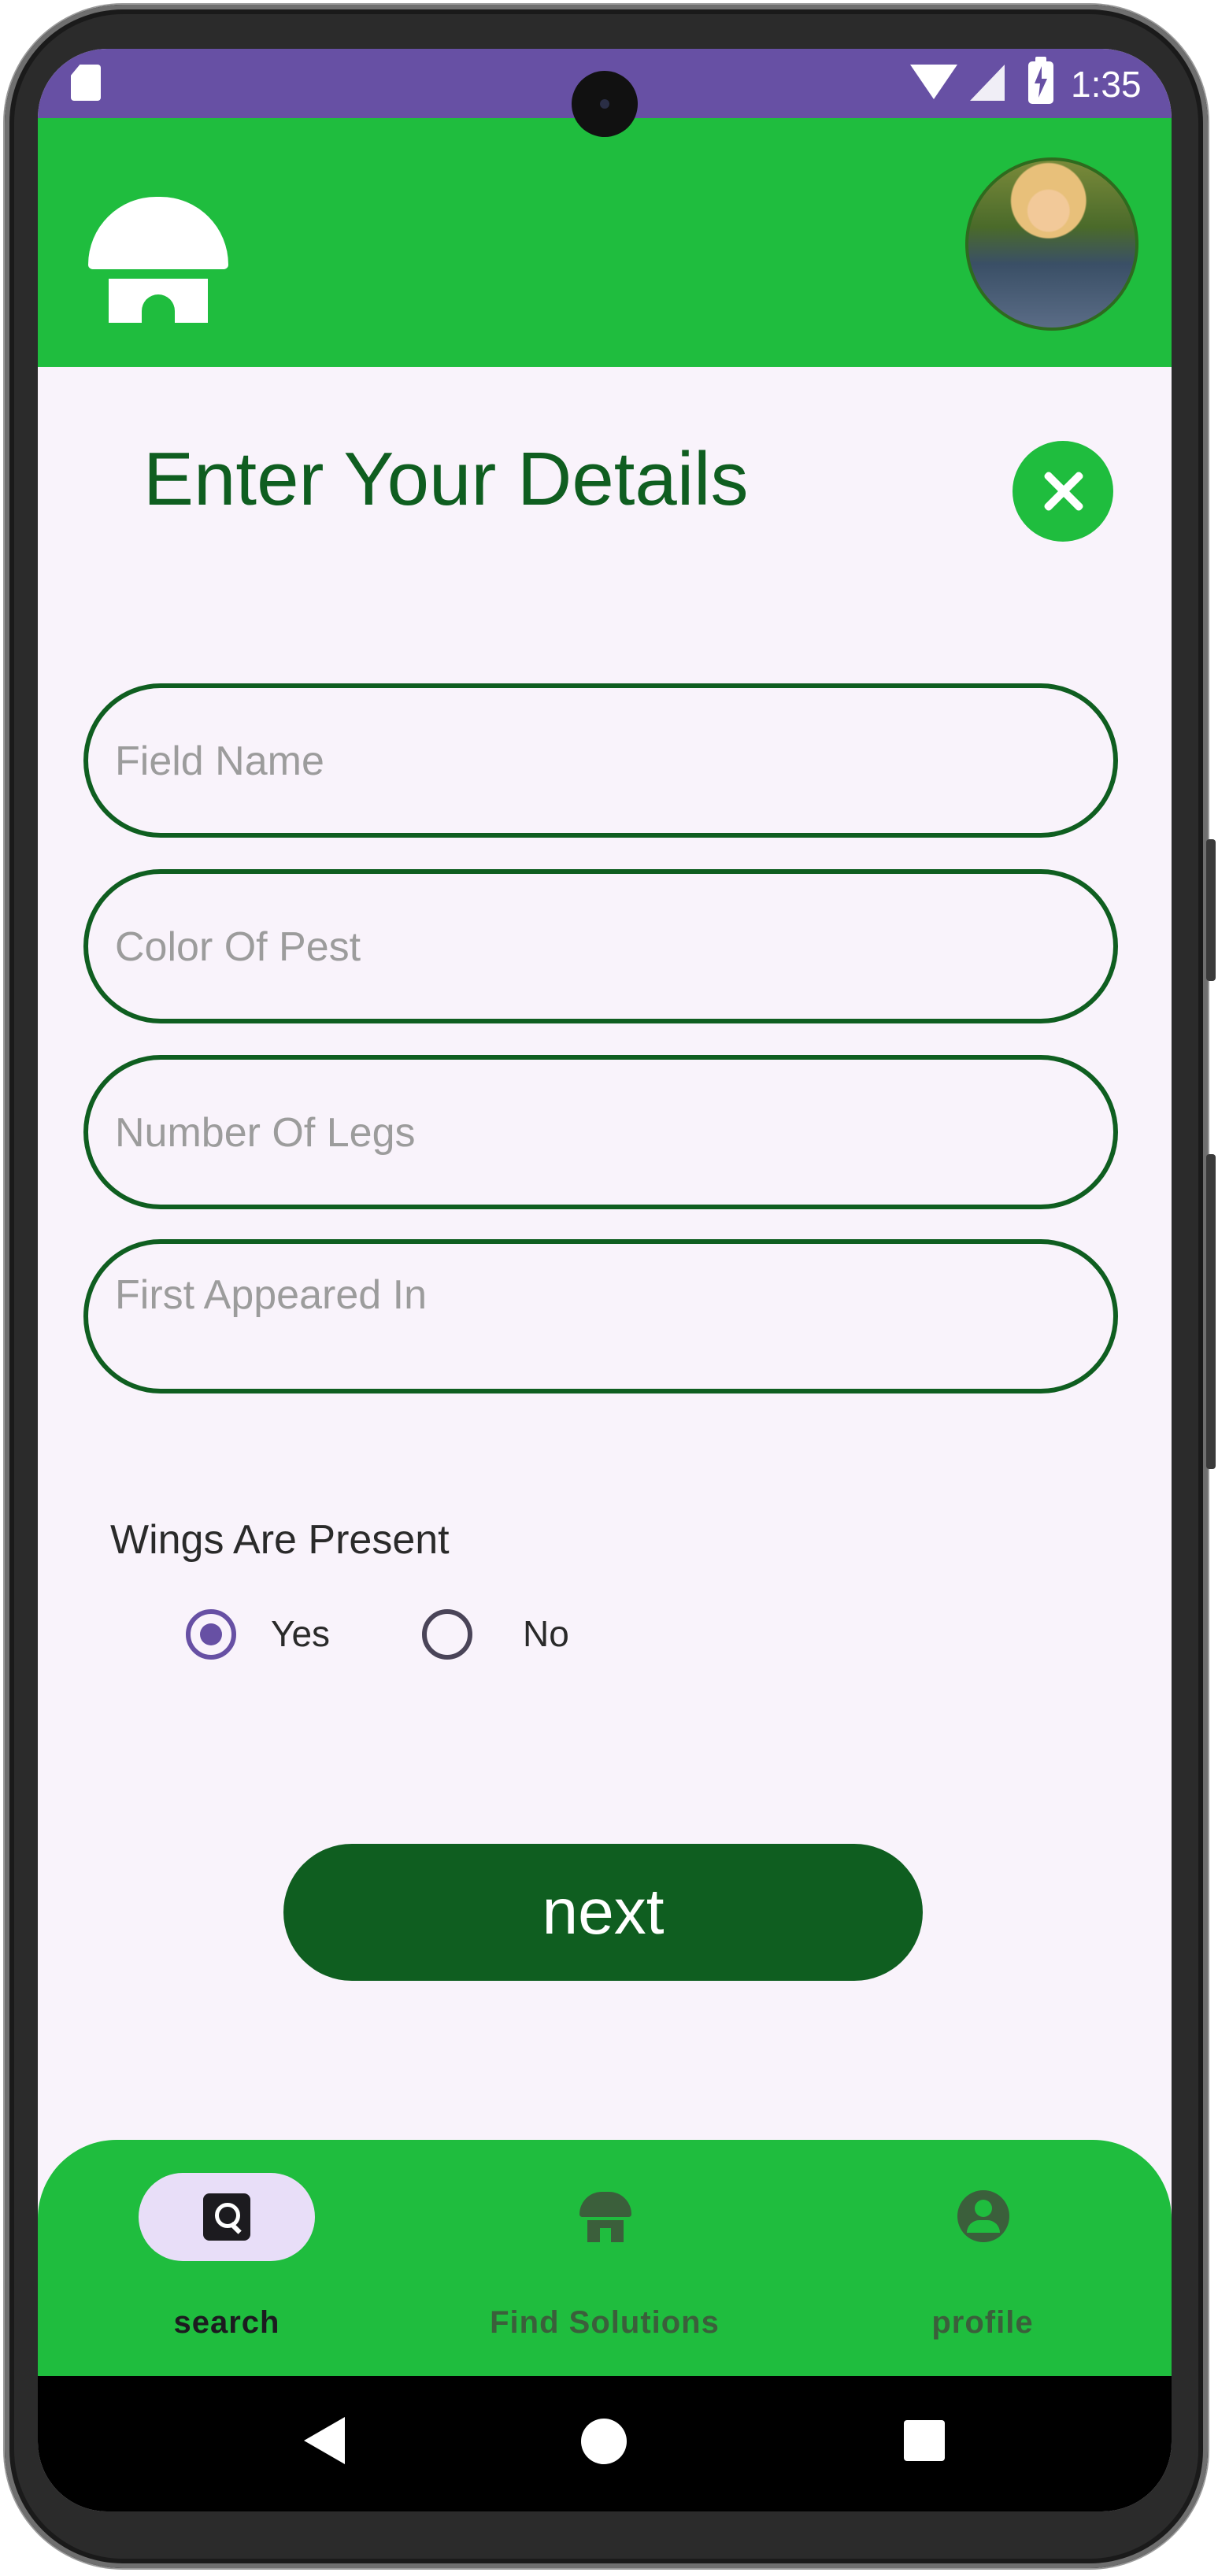  Describe the element at coordinates (595, 947) in the screenshot. I see `pest-color-input` at that location.